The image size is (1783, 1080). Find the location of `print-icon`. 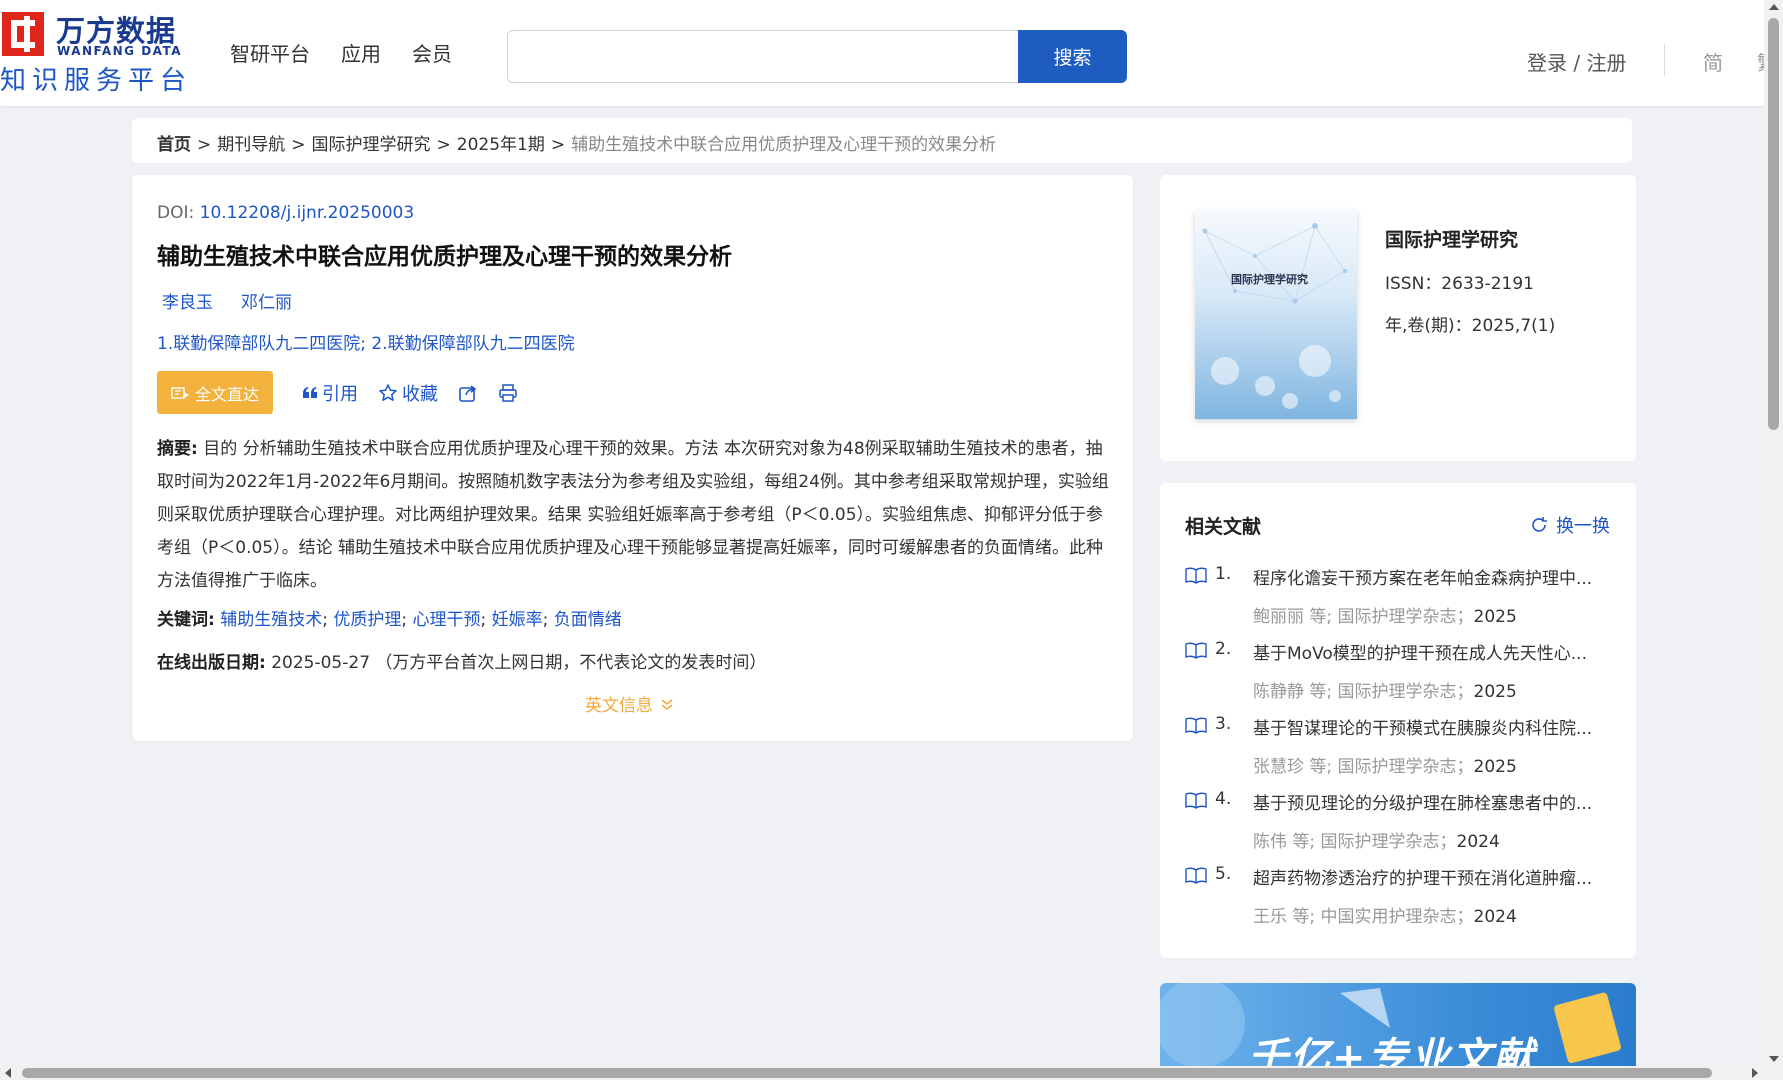

print-icon is located at coordinates (508, 393).